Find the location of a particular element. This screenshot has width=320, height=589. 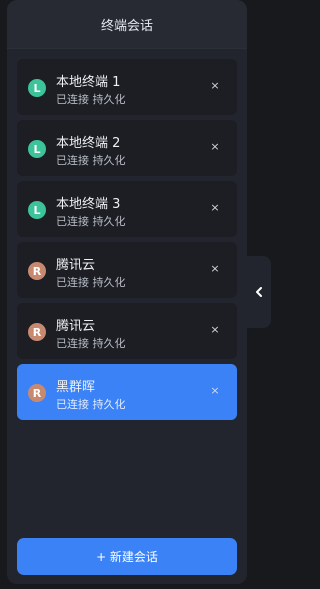

session-name: 黑群晖 is located at coordinates (76, 387).